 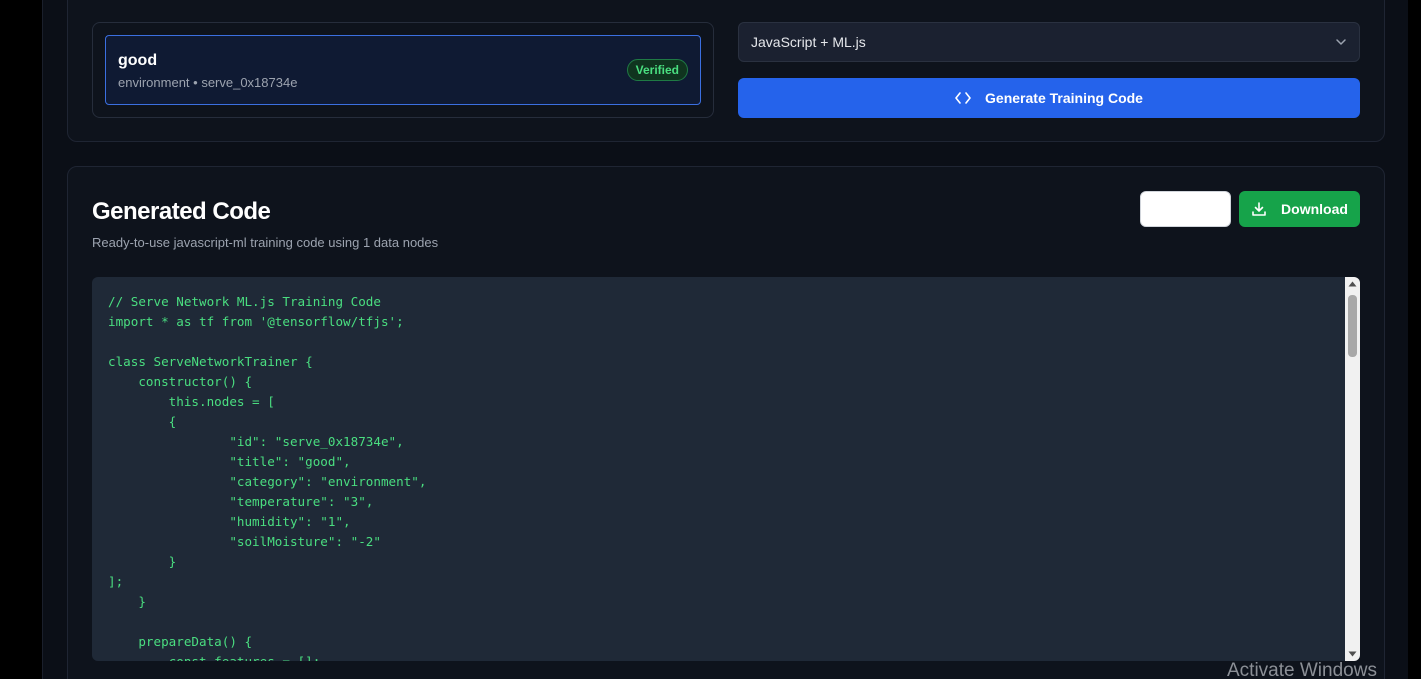 I want to click on generate-button-label: Generate Training Code, so click(x=1064, y=98).